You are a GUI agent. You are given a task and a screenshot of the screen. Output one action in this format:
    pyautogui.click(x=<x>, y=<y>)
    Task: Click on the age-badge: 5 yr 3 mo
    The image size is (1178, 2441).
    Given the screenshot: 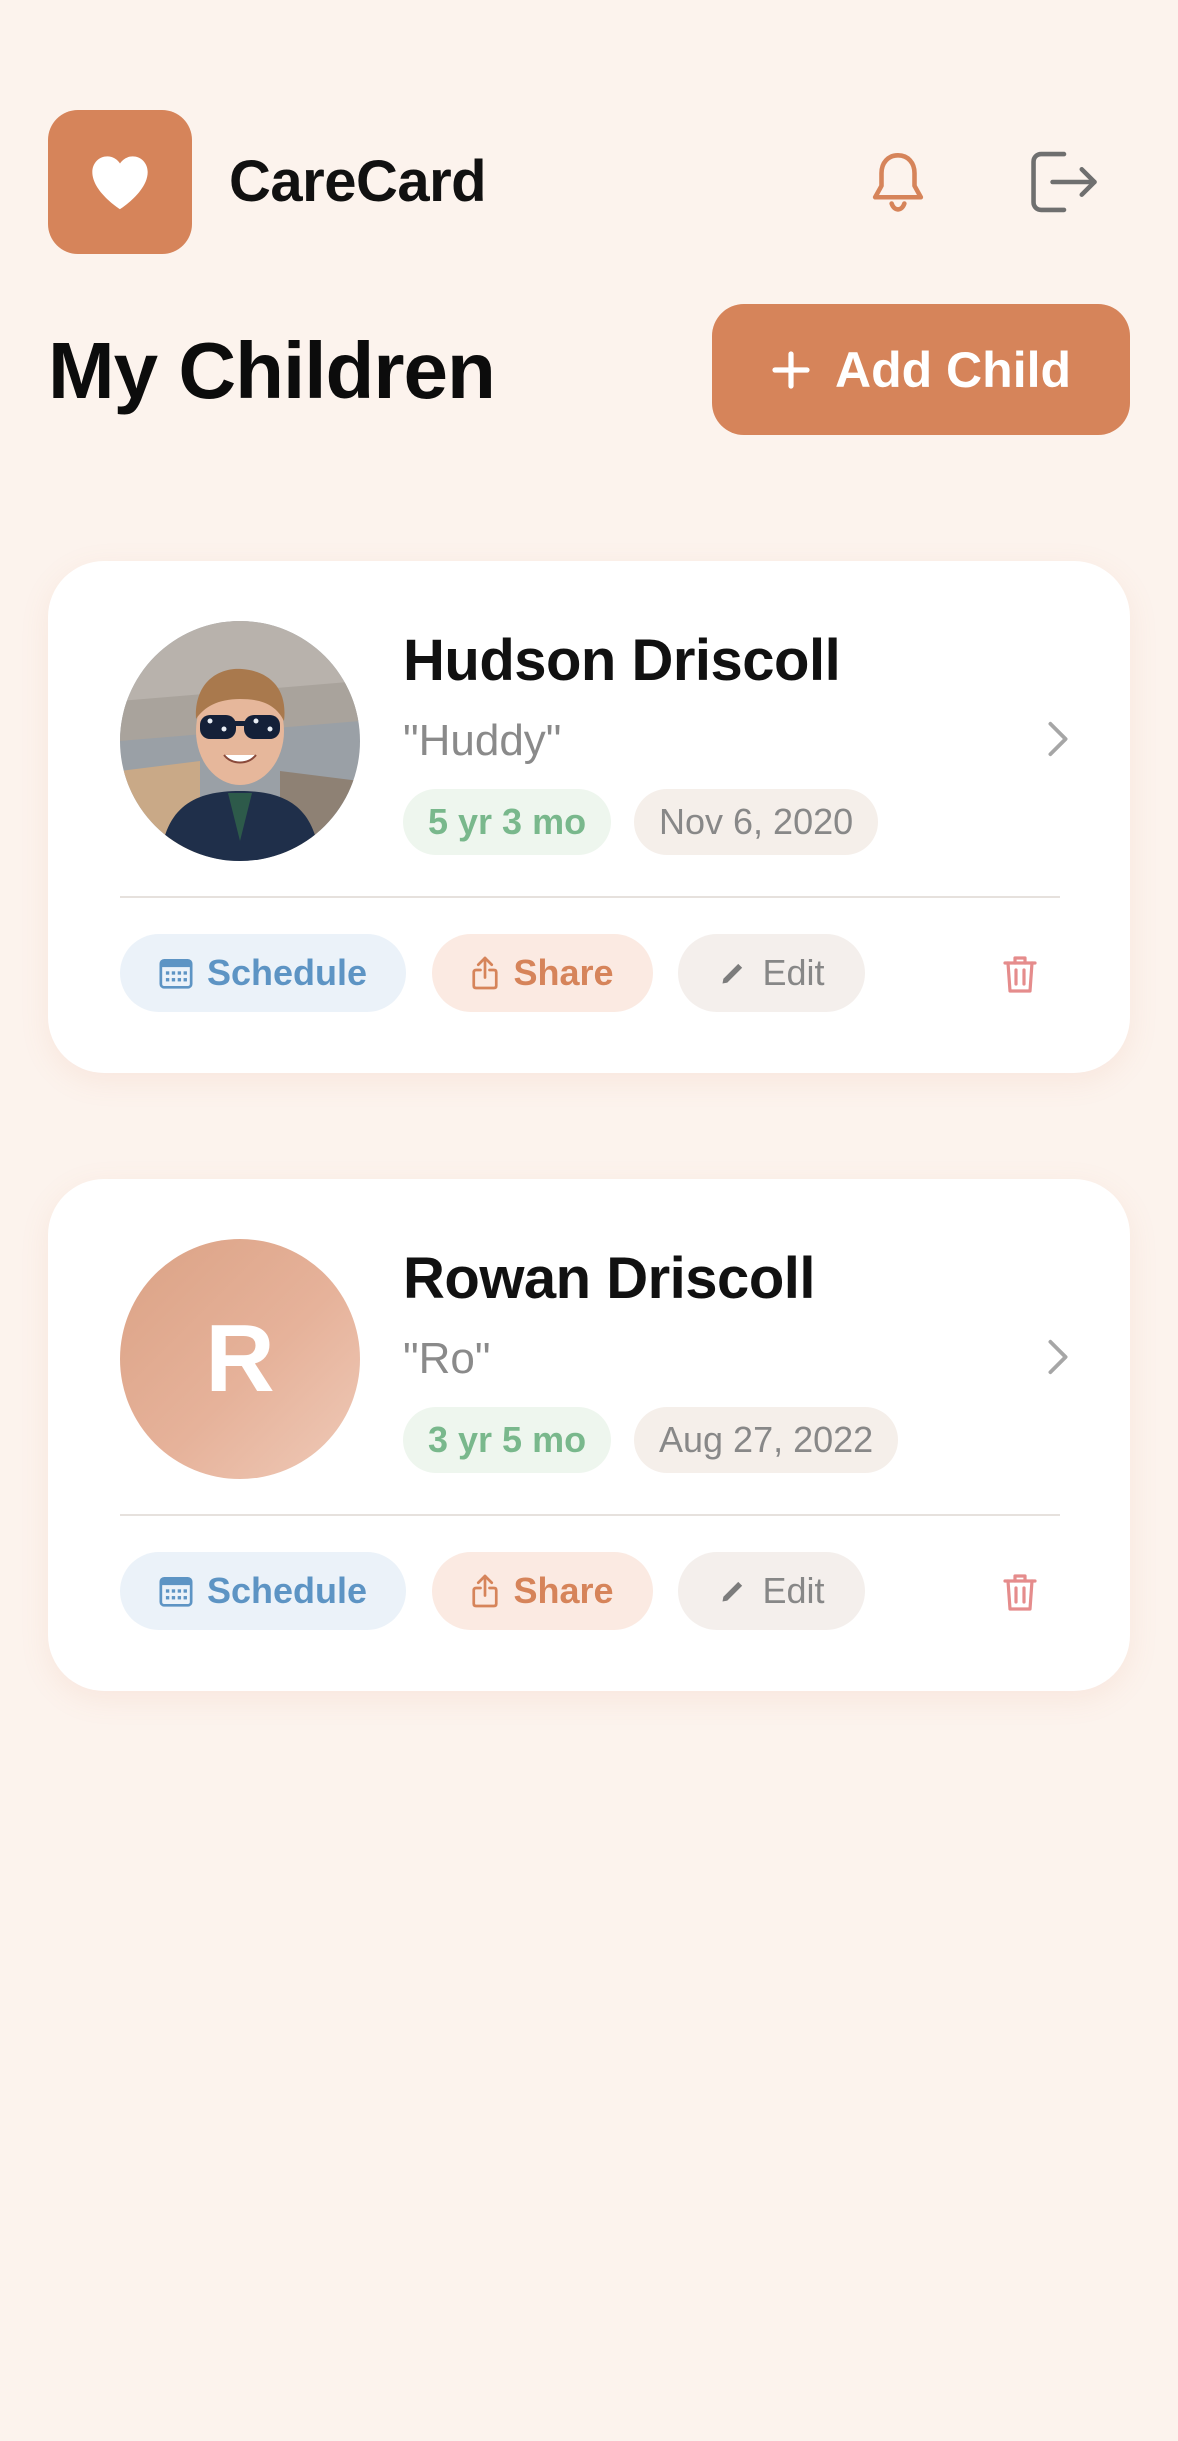 What is the action you would take?
    pyautogui.click(x=507, y=822)
    